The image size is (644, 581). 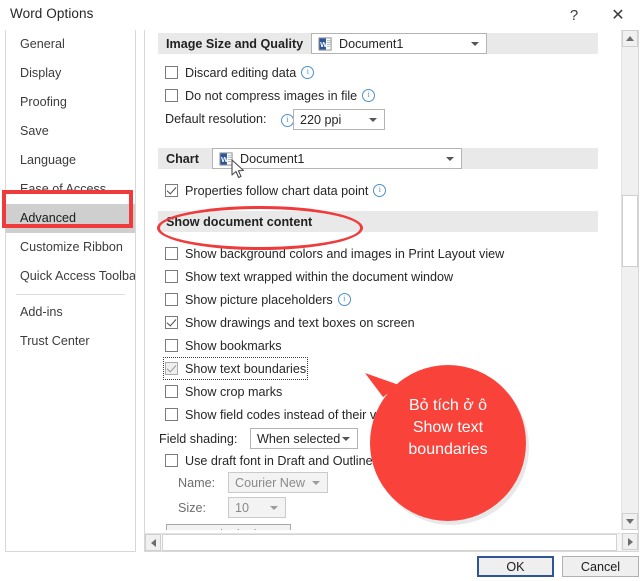 What do you see at coordinates (629, 280) in the screenshot?
I see `vertical-scrollbar` at bounding box center [629, 280].